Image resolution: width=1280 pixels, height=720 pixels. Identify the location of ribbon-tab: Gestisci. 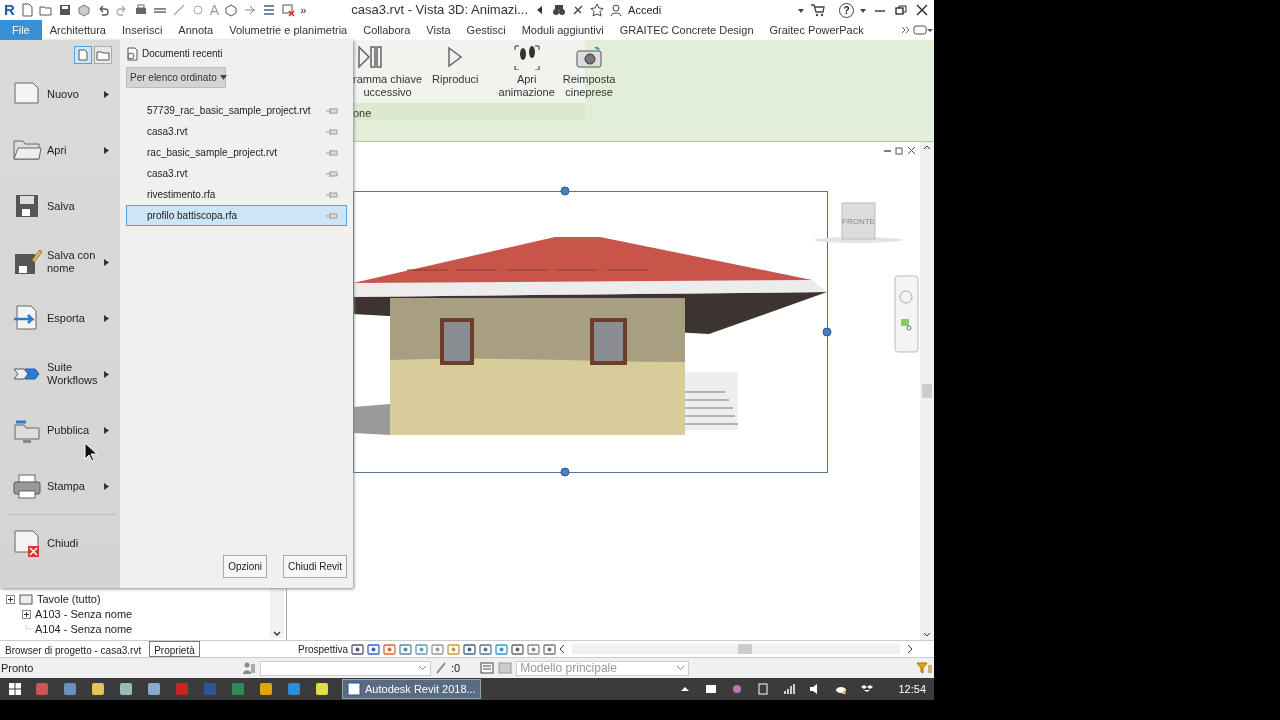
(486, 30).